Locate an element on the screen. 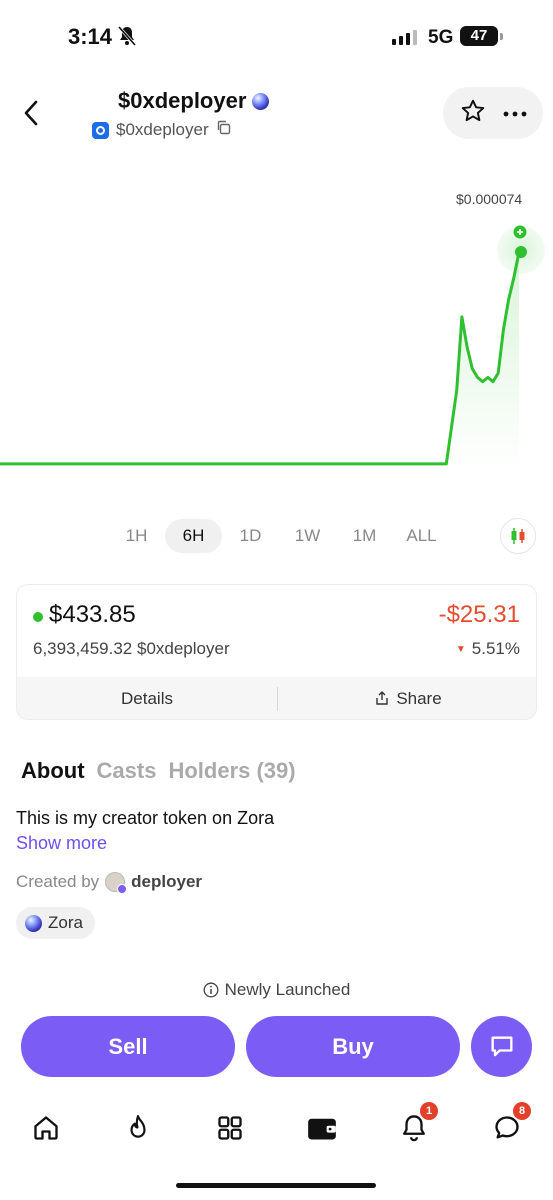 The height and width of the screenshot is (1200, 553). candlestick-toggle-button is located at coordinates (518, 536).